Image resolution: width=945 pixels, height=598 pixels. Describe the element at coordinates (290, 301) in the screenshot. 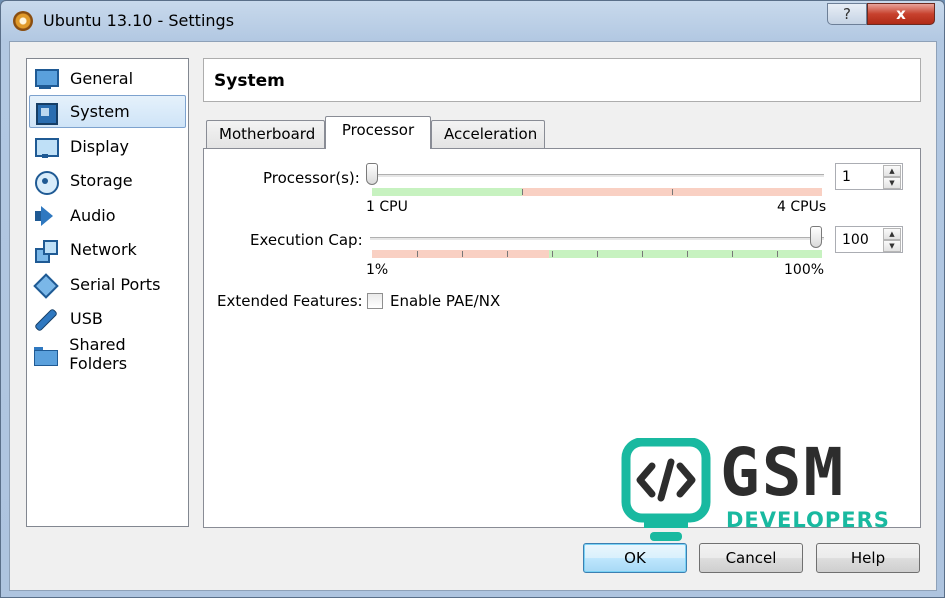

I see `extended-features-label: Extended Features:` at that location.